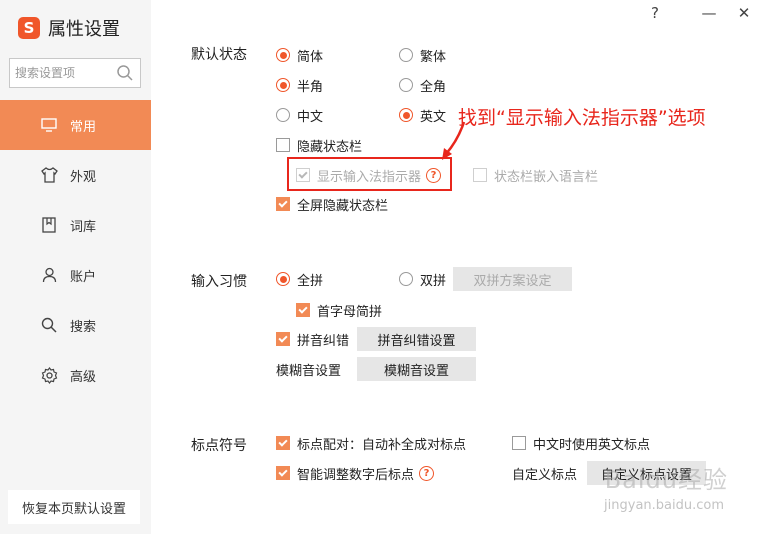 The height and width of the screenshot is (534, 766). I want to click on sidebar-item-search: 搜索, so click(75, 325).